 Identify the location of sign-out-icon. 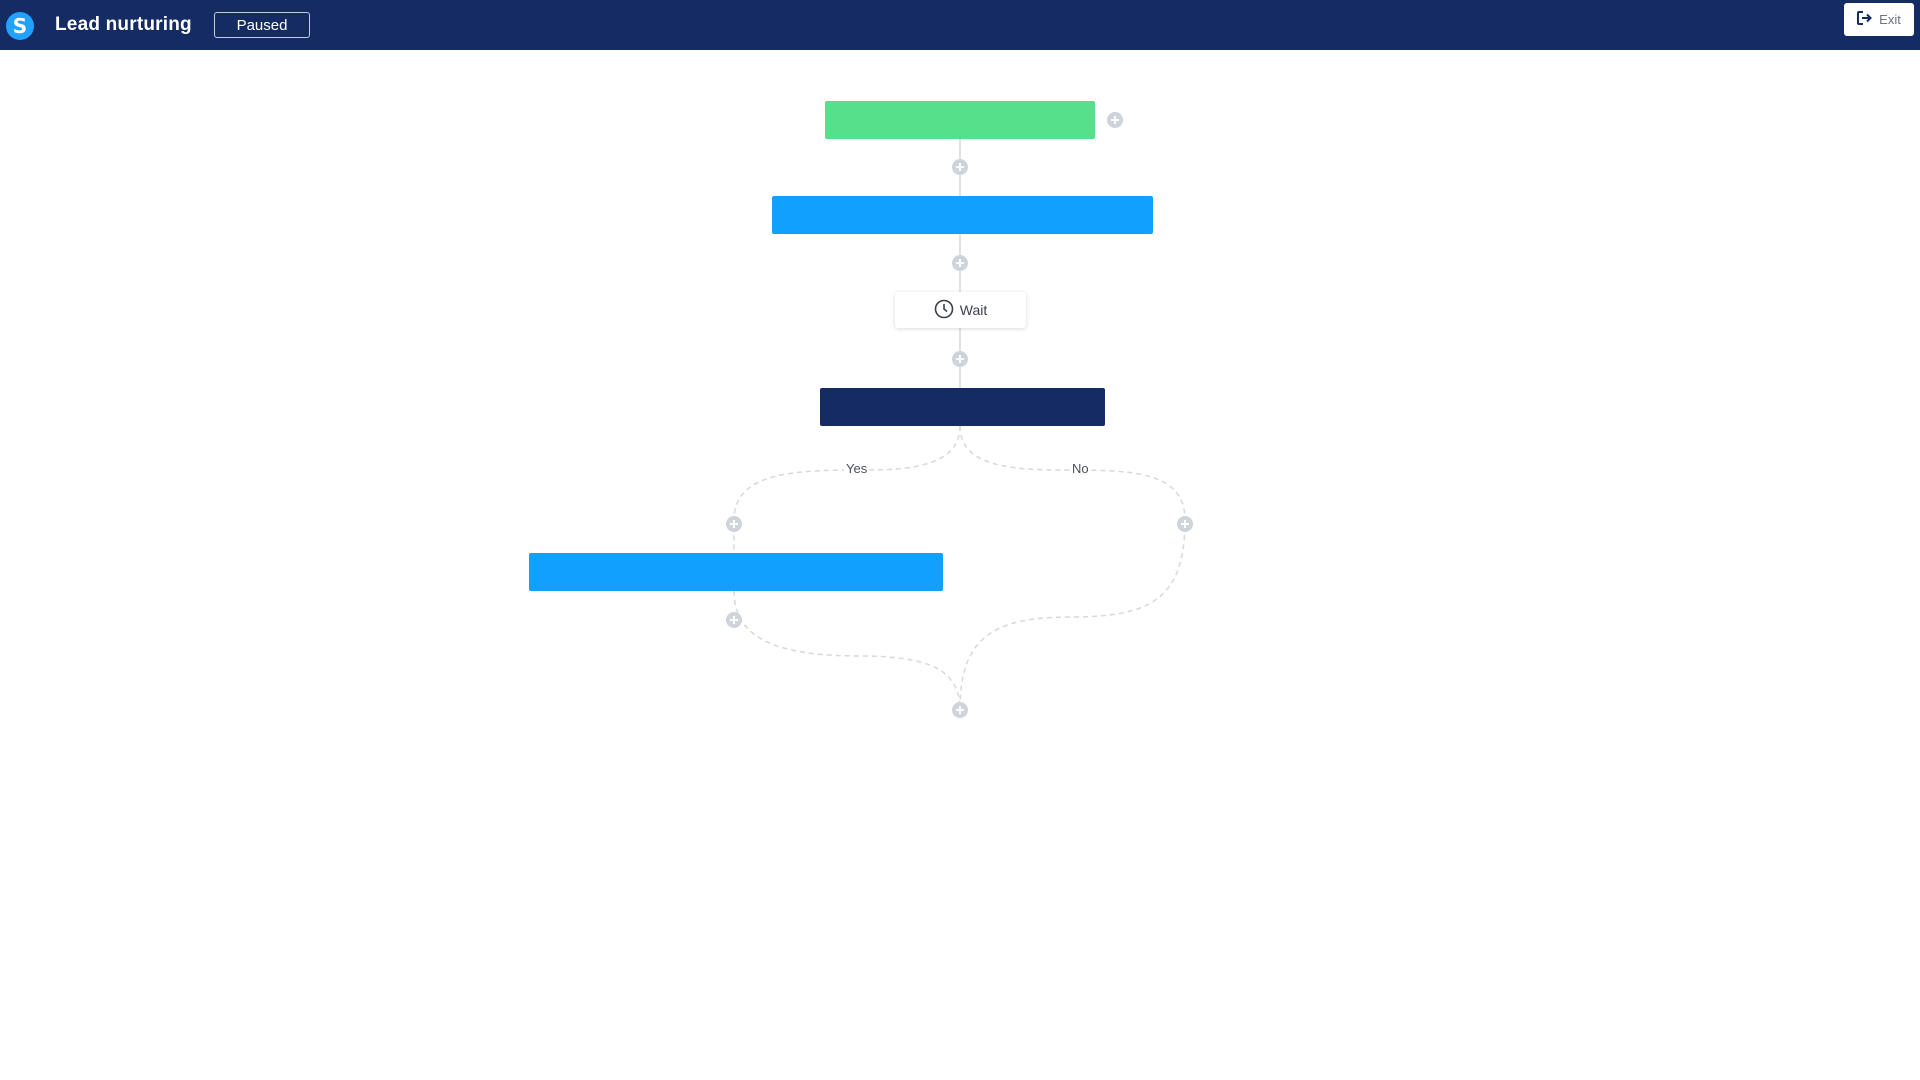
(1865, 19).